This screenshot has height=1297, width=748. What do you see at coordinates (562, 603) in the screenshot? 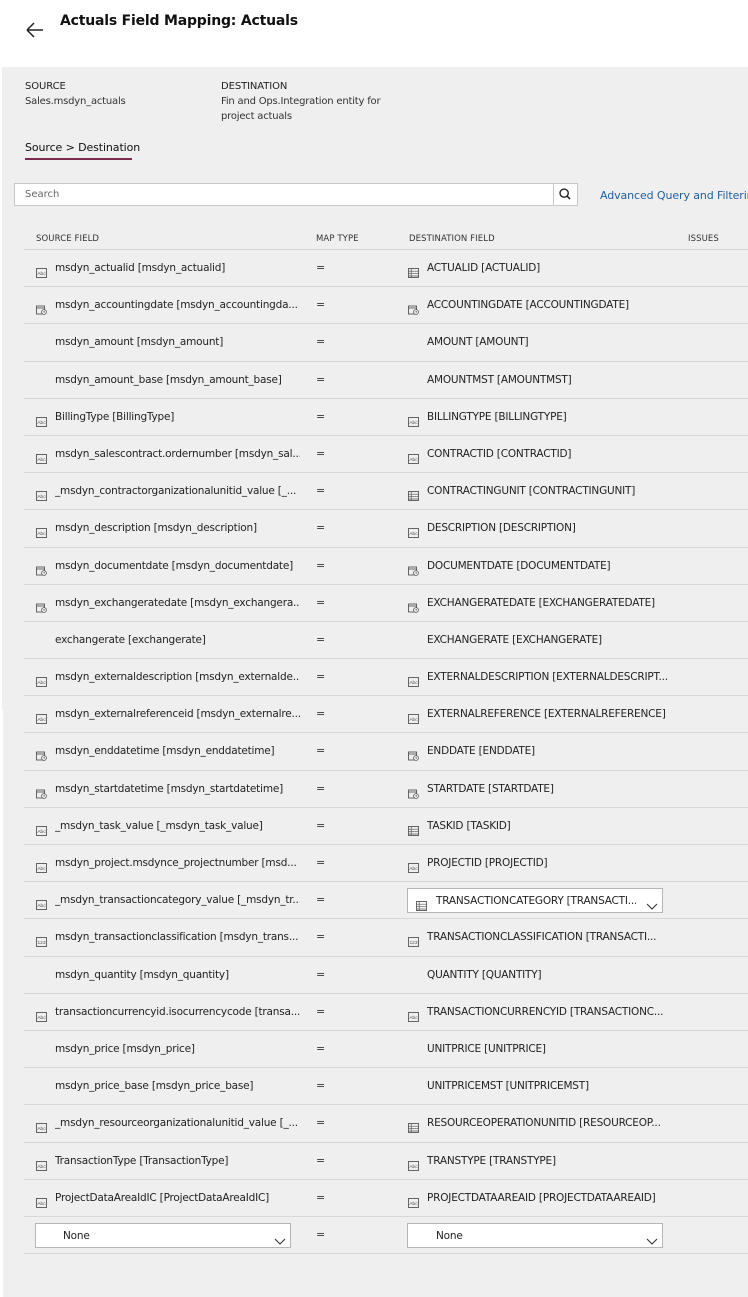
I see `destination-field: EXCHANGERATEDATE [EXCHANGERATEDATE]` at bounding box center [562, 603].